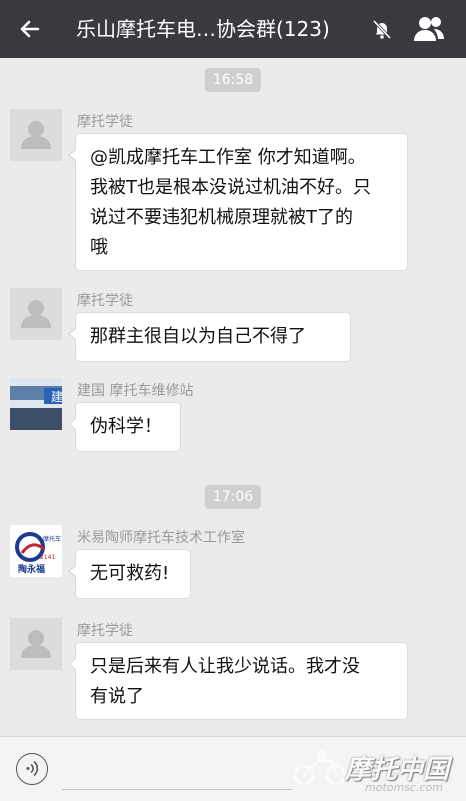 The image size is (466, 801). I want to click on avatar-photo: 建, so click(36, 404).